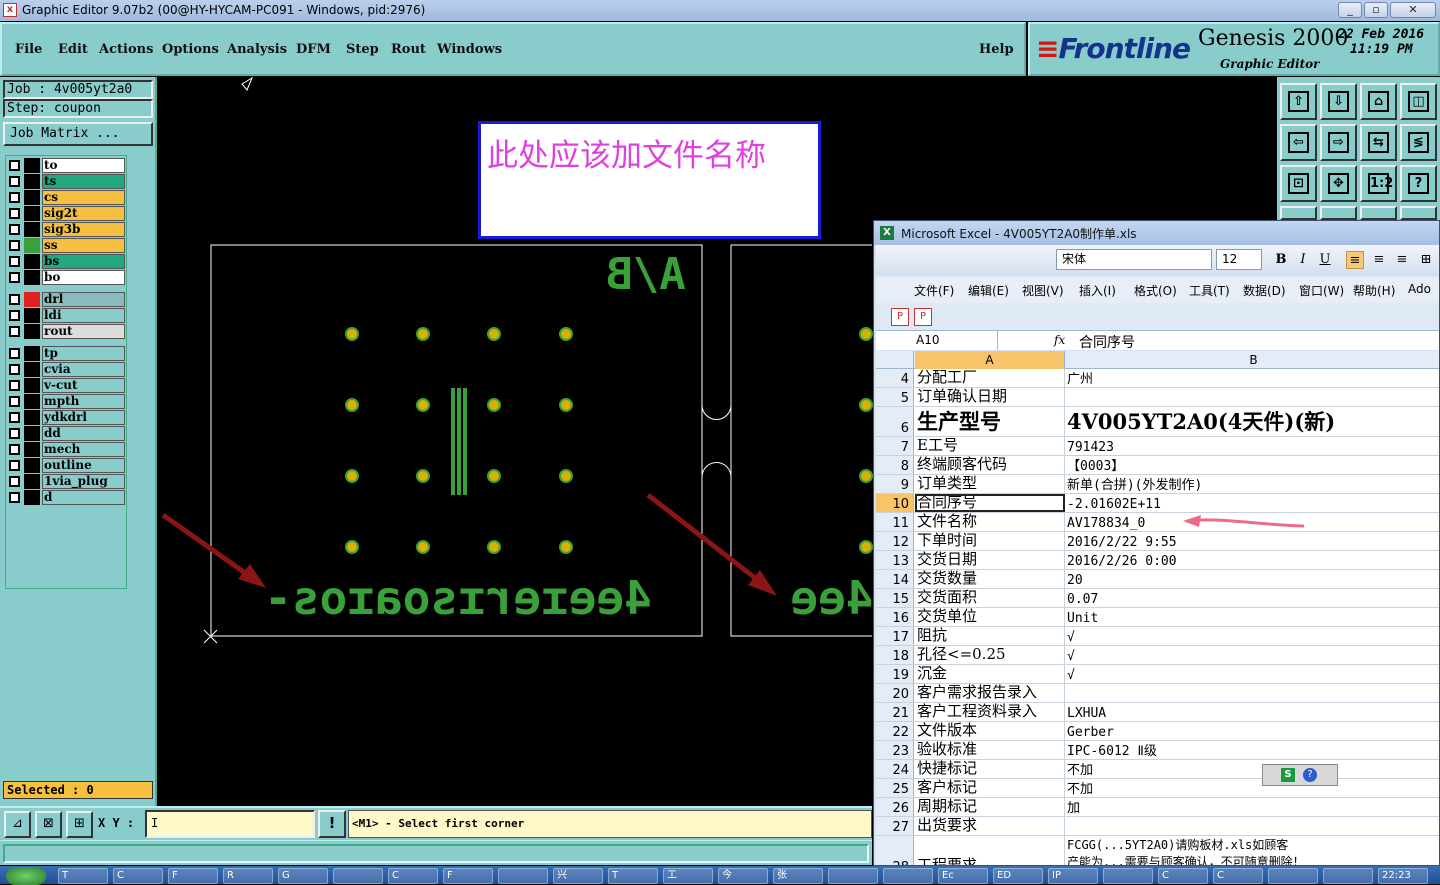  What do you see at coordinates (1252, 598) in the screenshot?
I see `cell-b: 0.07` at bounding box center [1252, 598].